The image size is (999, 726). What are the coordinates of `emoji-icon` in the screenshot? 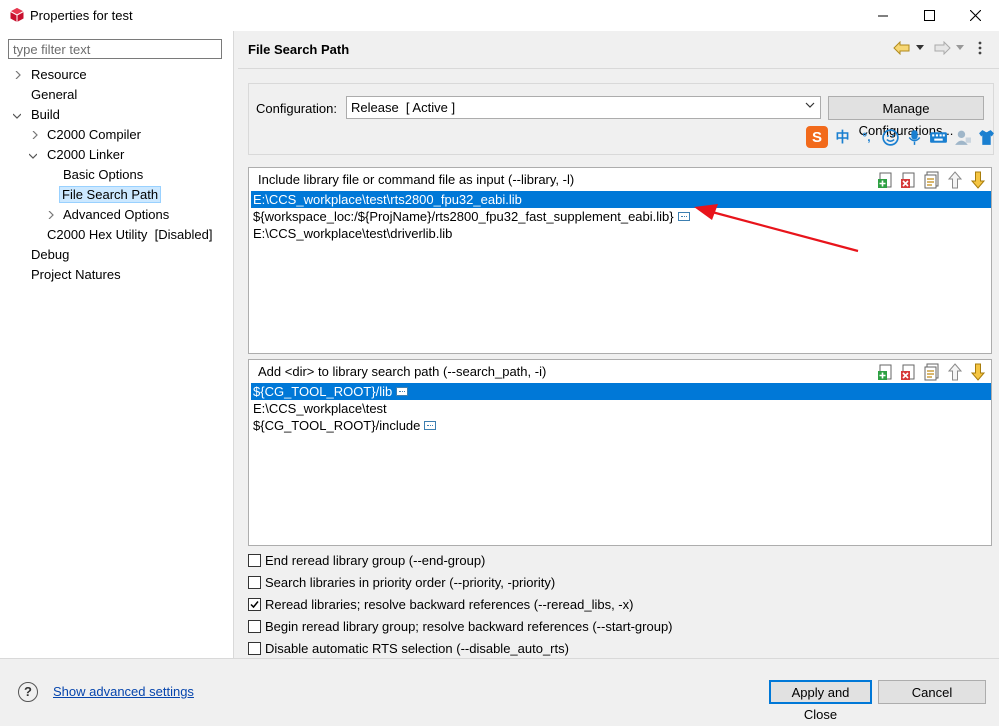 It's located at (890, 137).